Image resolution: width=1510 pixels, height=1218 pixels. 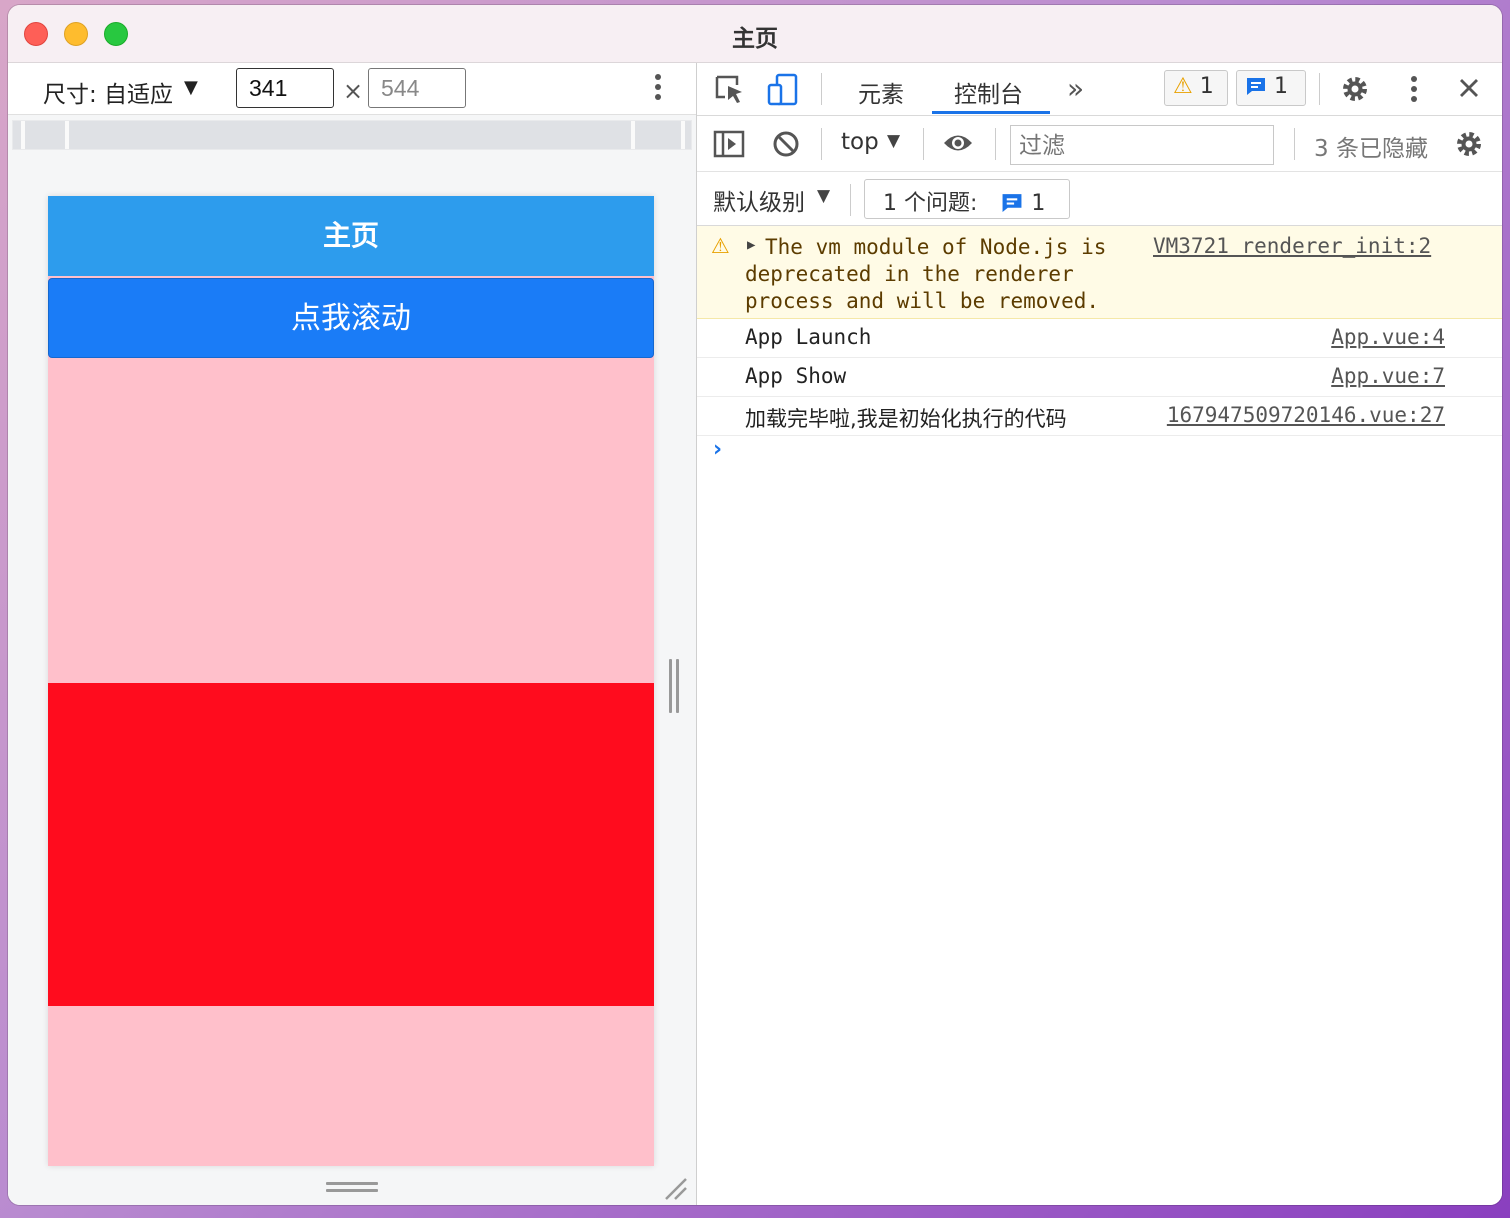 I want to click on close-devtools-icon, so click(x=1469, y=88).